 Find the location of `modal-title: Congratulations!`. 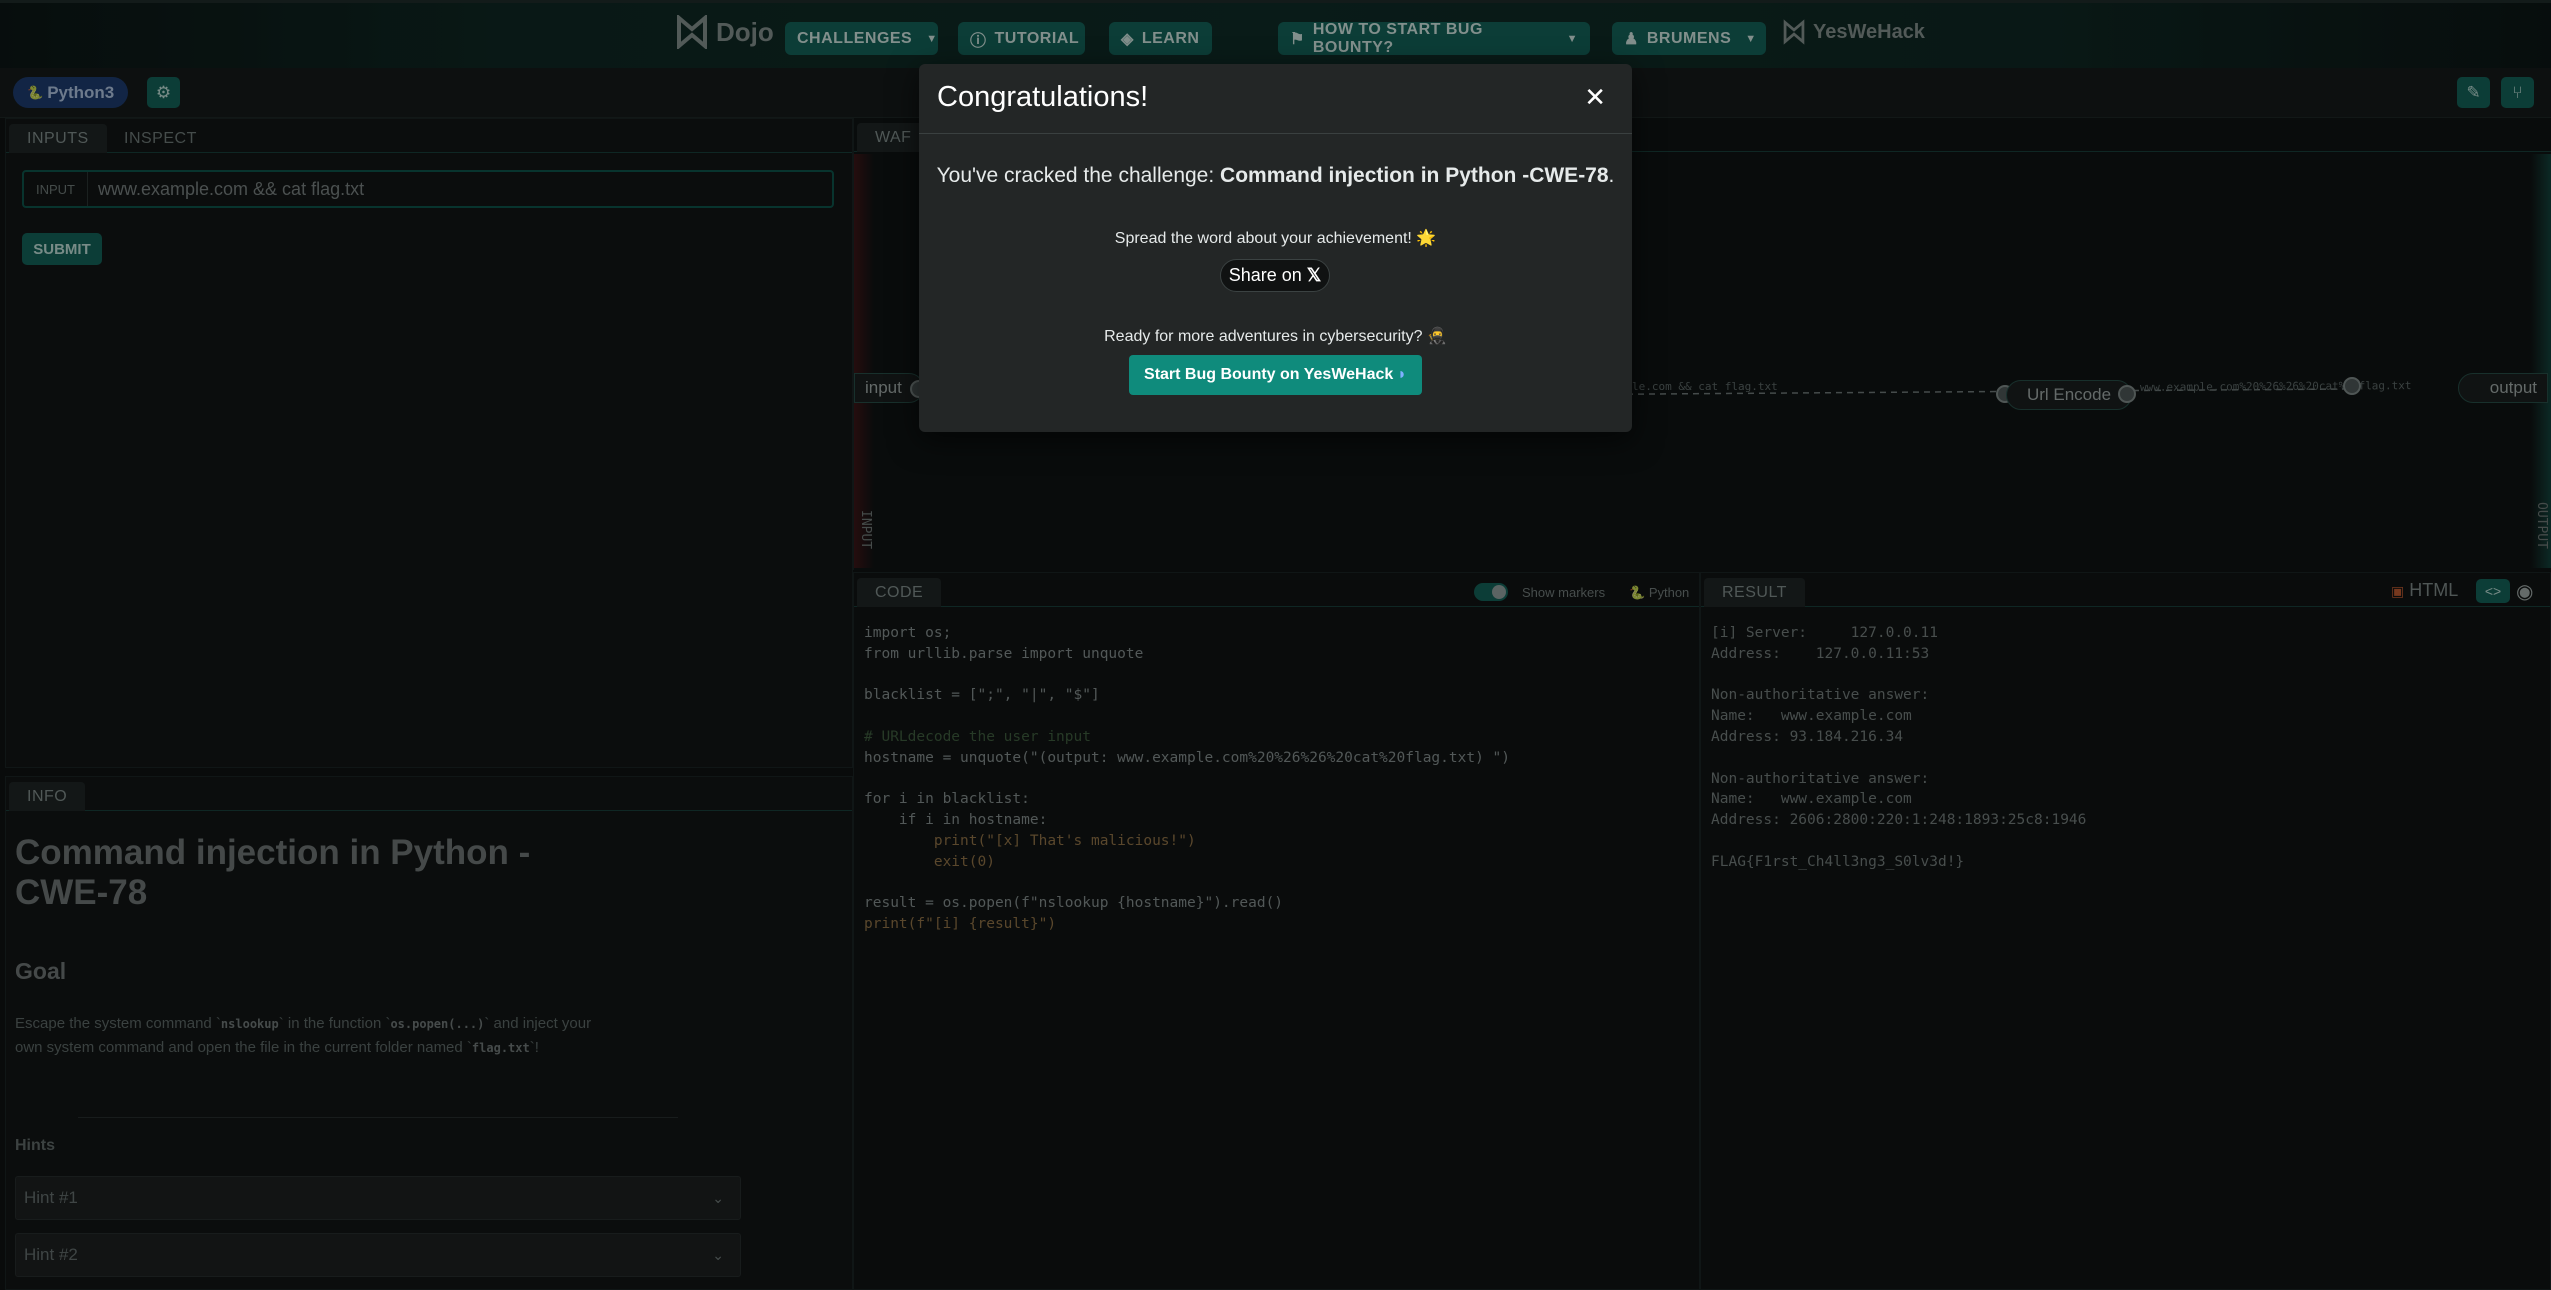

modal-title: Congratulations! is located at coordinates (1043, 97).